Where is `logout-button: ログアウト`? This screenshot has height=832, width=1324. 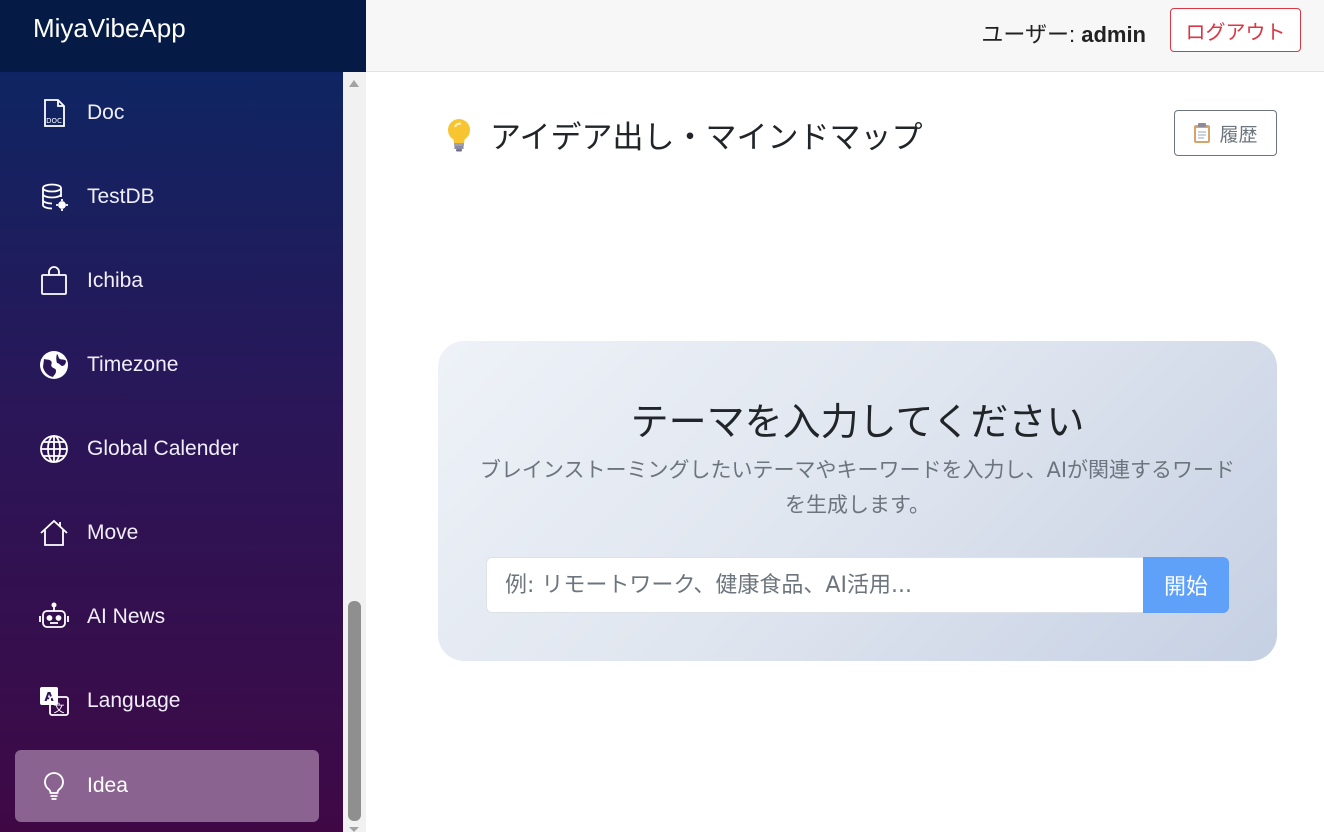
logout-button: ログアウト is located at coordinates (1235, 30).